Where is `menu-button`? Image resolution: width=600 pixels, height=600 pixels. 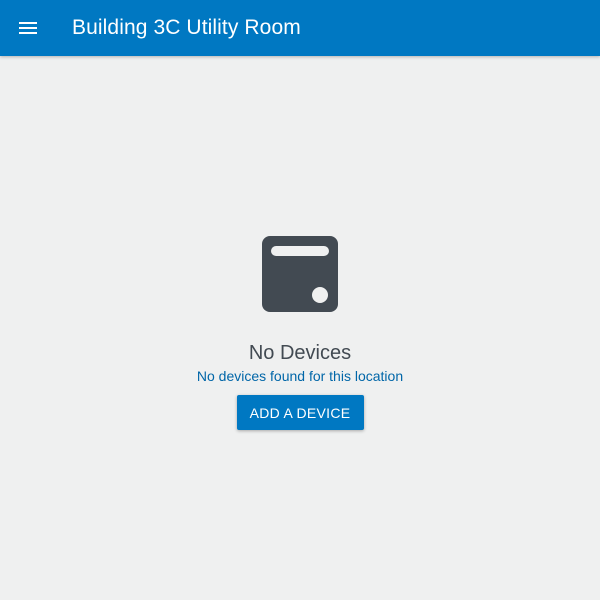 menu-button is located at coordinates (28, 28).